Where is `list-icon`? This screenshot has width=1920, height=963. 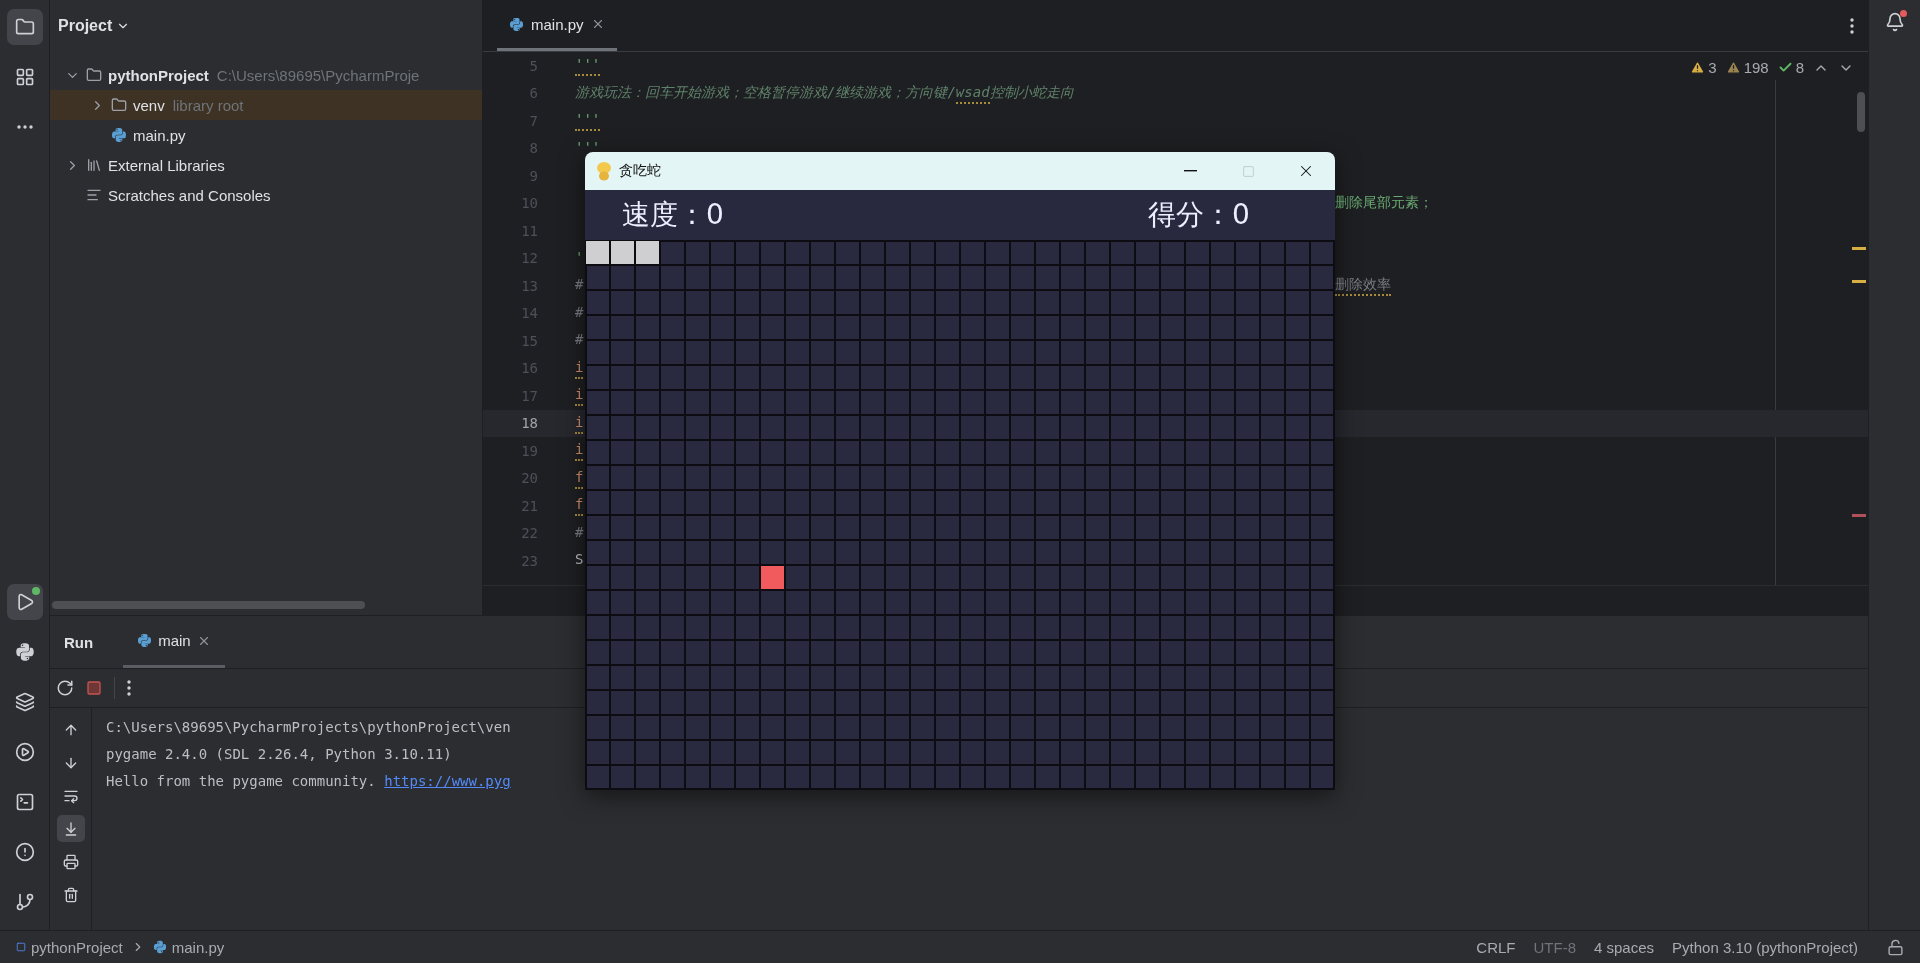
list-icon is located at coordinates (94, 195).